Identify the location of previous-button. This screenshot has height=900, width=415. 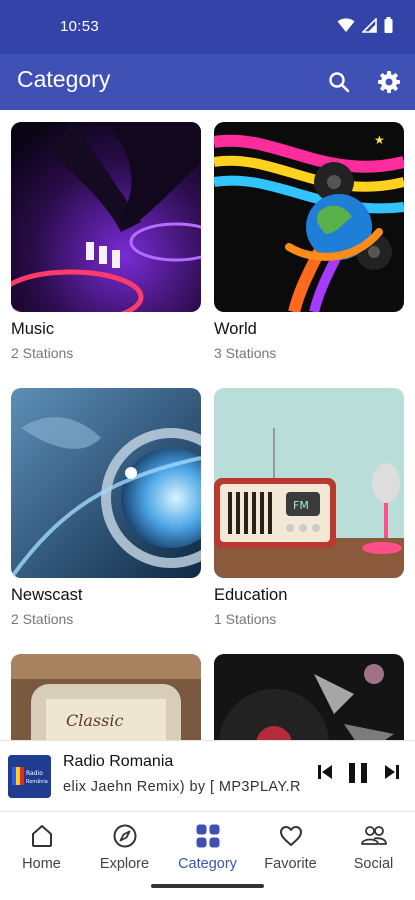
(325, 774).